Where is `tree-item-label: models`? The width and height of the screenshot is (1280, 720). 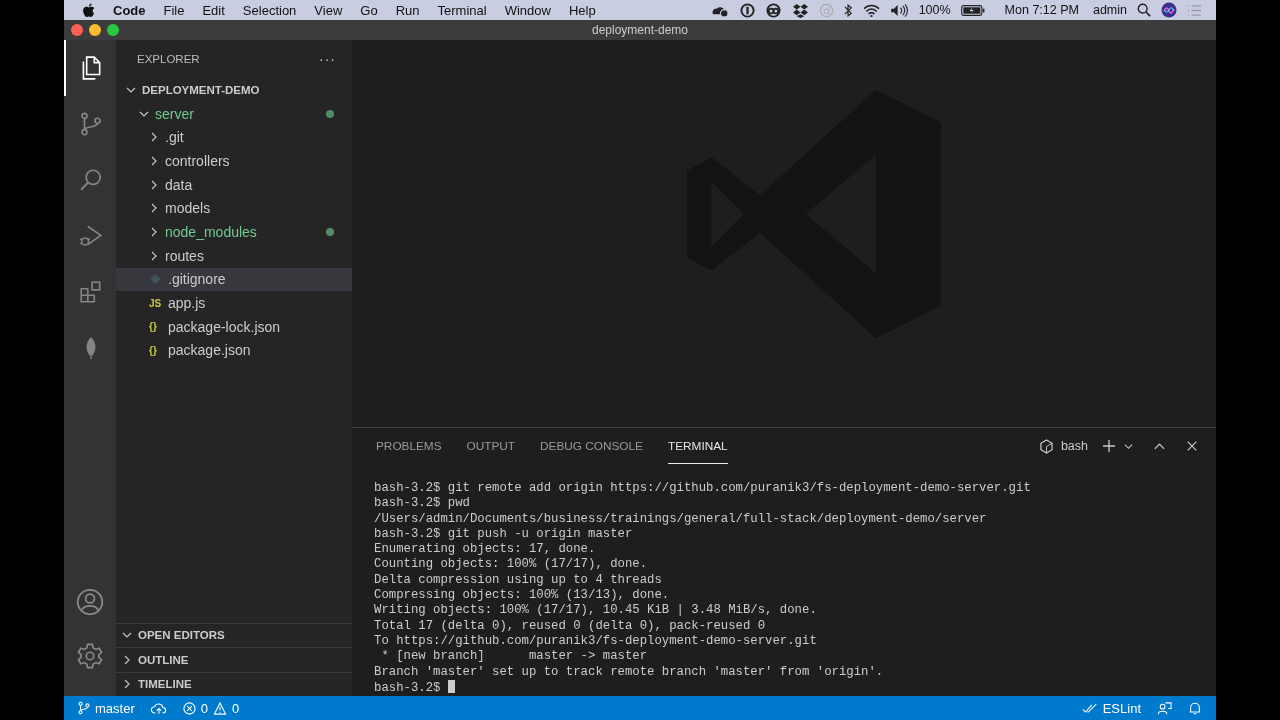
tree-item-label: models is located at coordinates (188, 208).